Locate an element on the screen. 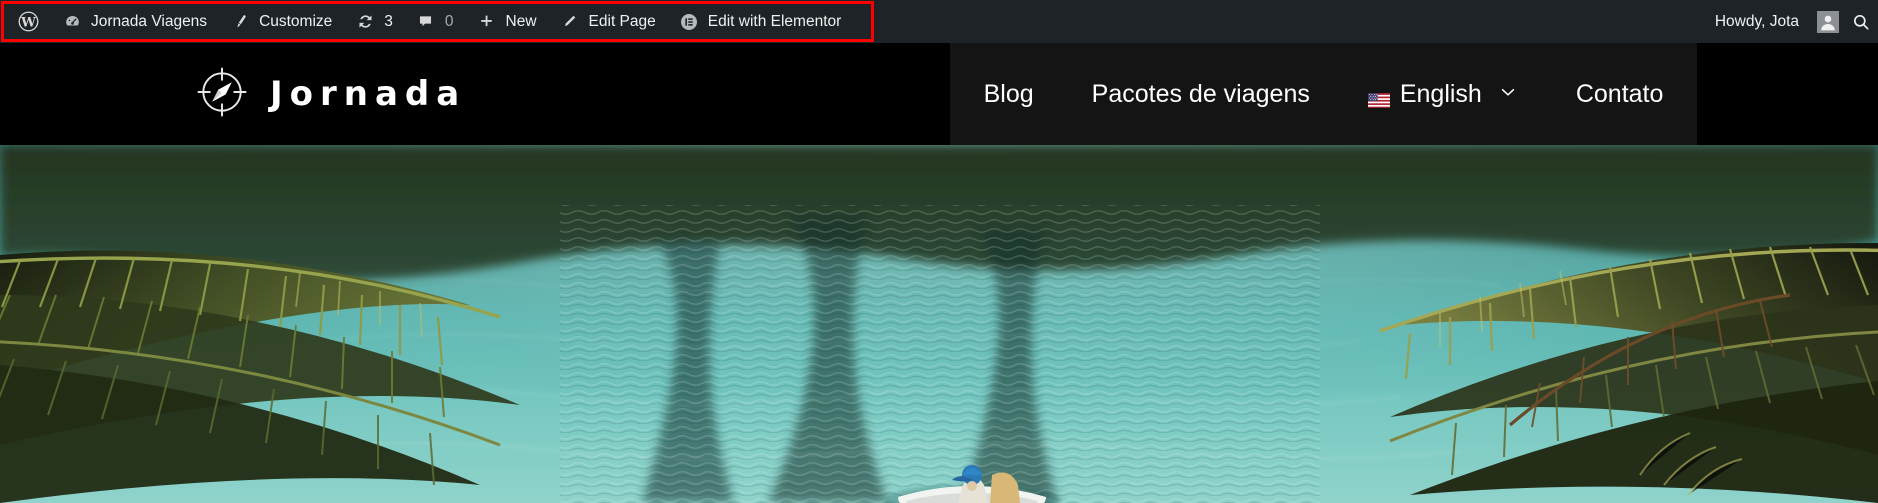 The width and height of the screenshot is (1878, 503). elementor-icon is located at coordinates (689, 22).